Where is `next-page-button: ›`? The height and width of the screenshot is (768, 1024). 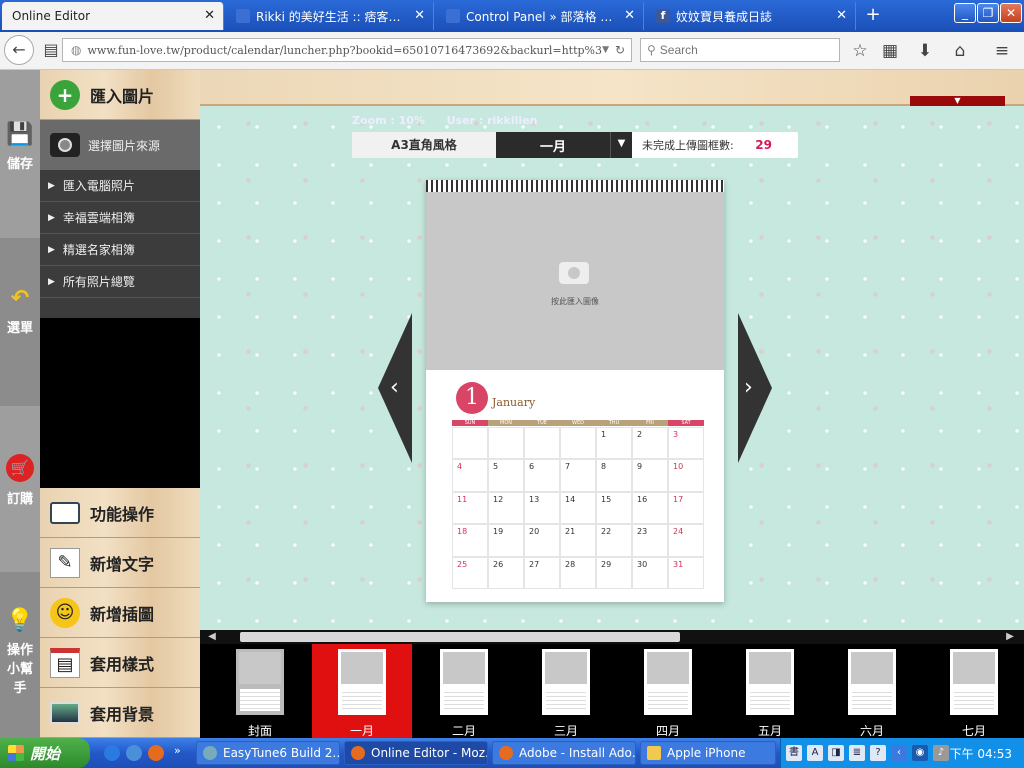
next-page-button: › is located at coordinates (755, 388).